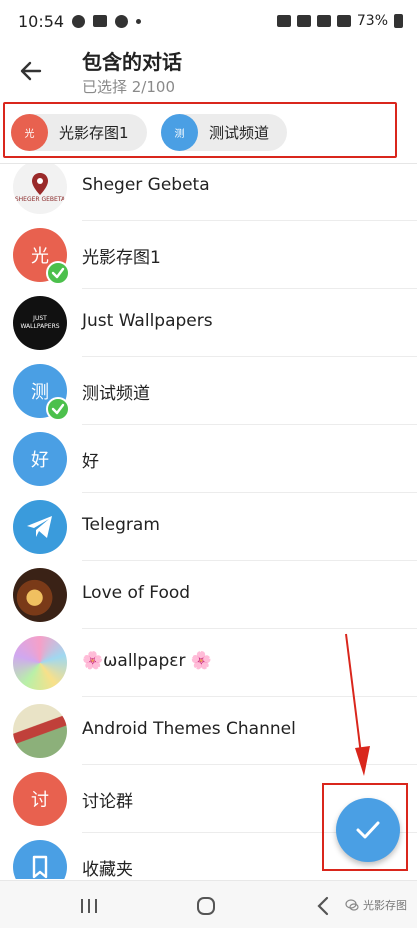 This screenshot has width=417, height=928. I want to click on themes-avatar, so click(40, 731).